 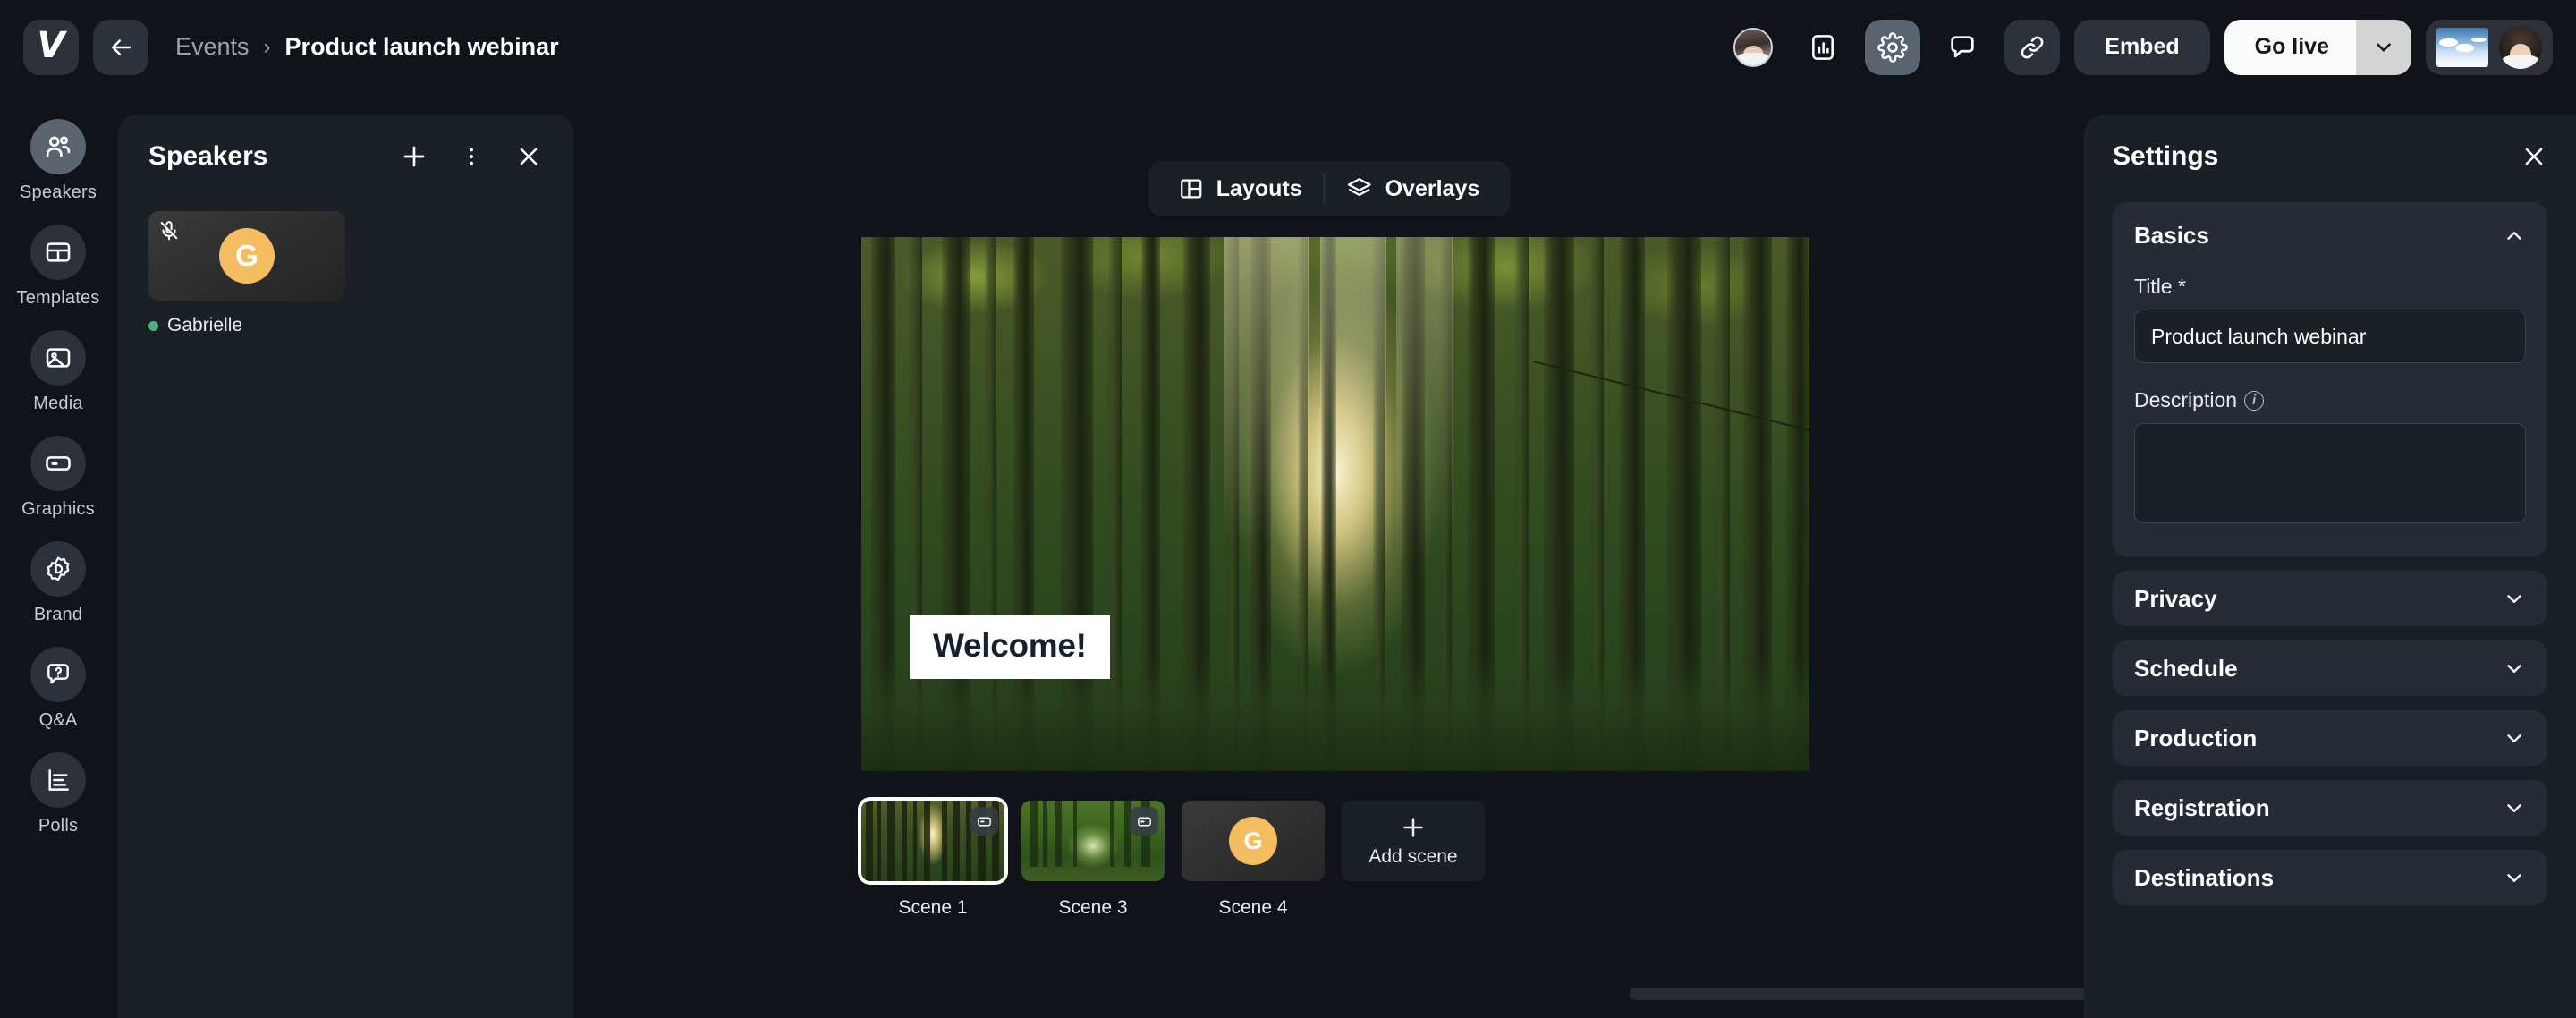 I want to click on online-status-indicator, so click(x=153, y=325).